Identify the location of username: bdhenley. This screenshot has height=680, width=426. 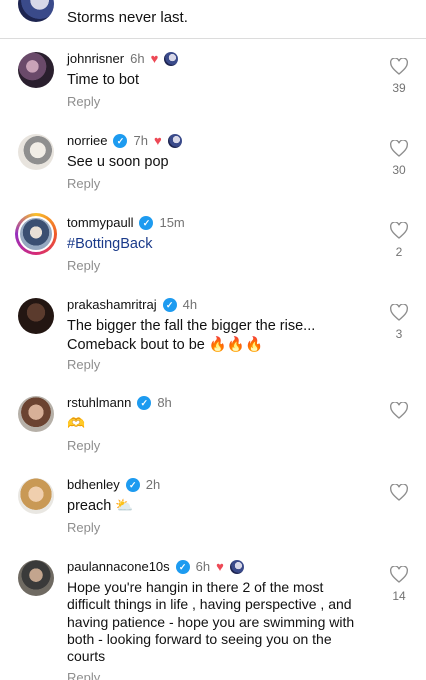
(93, 484).